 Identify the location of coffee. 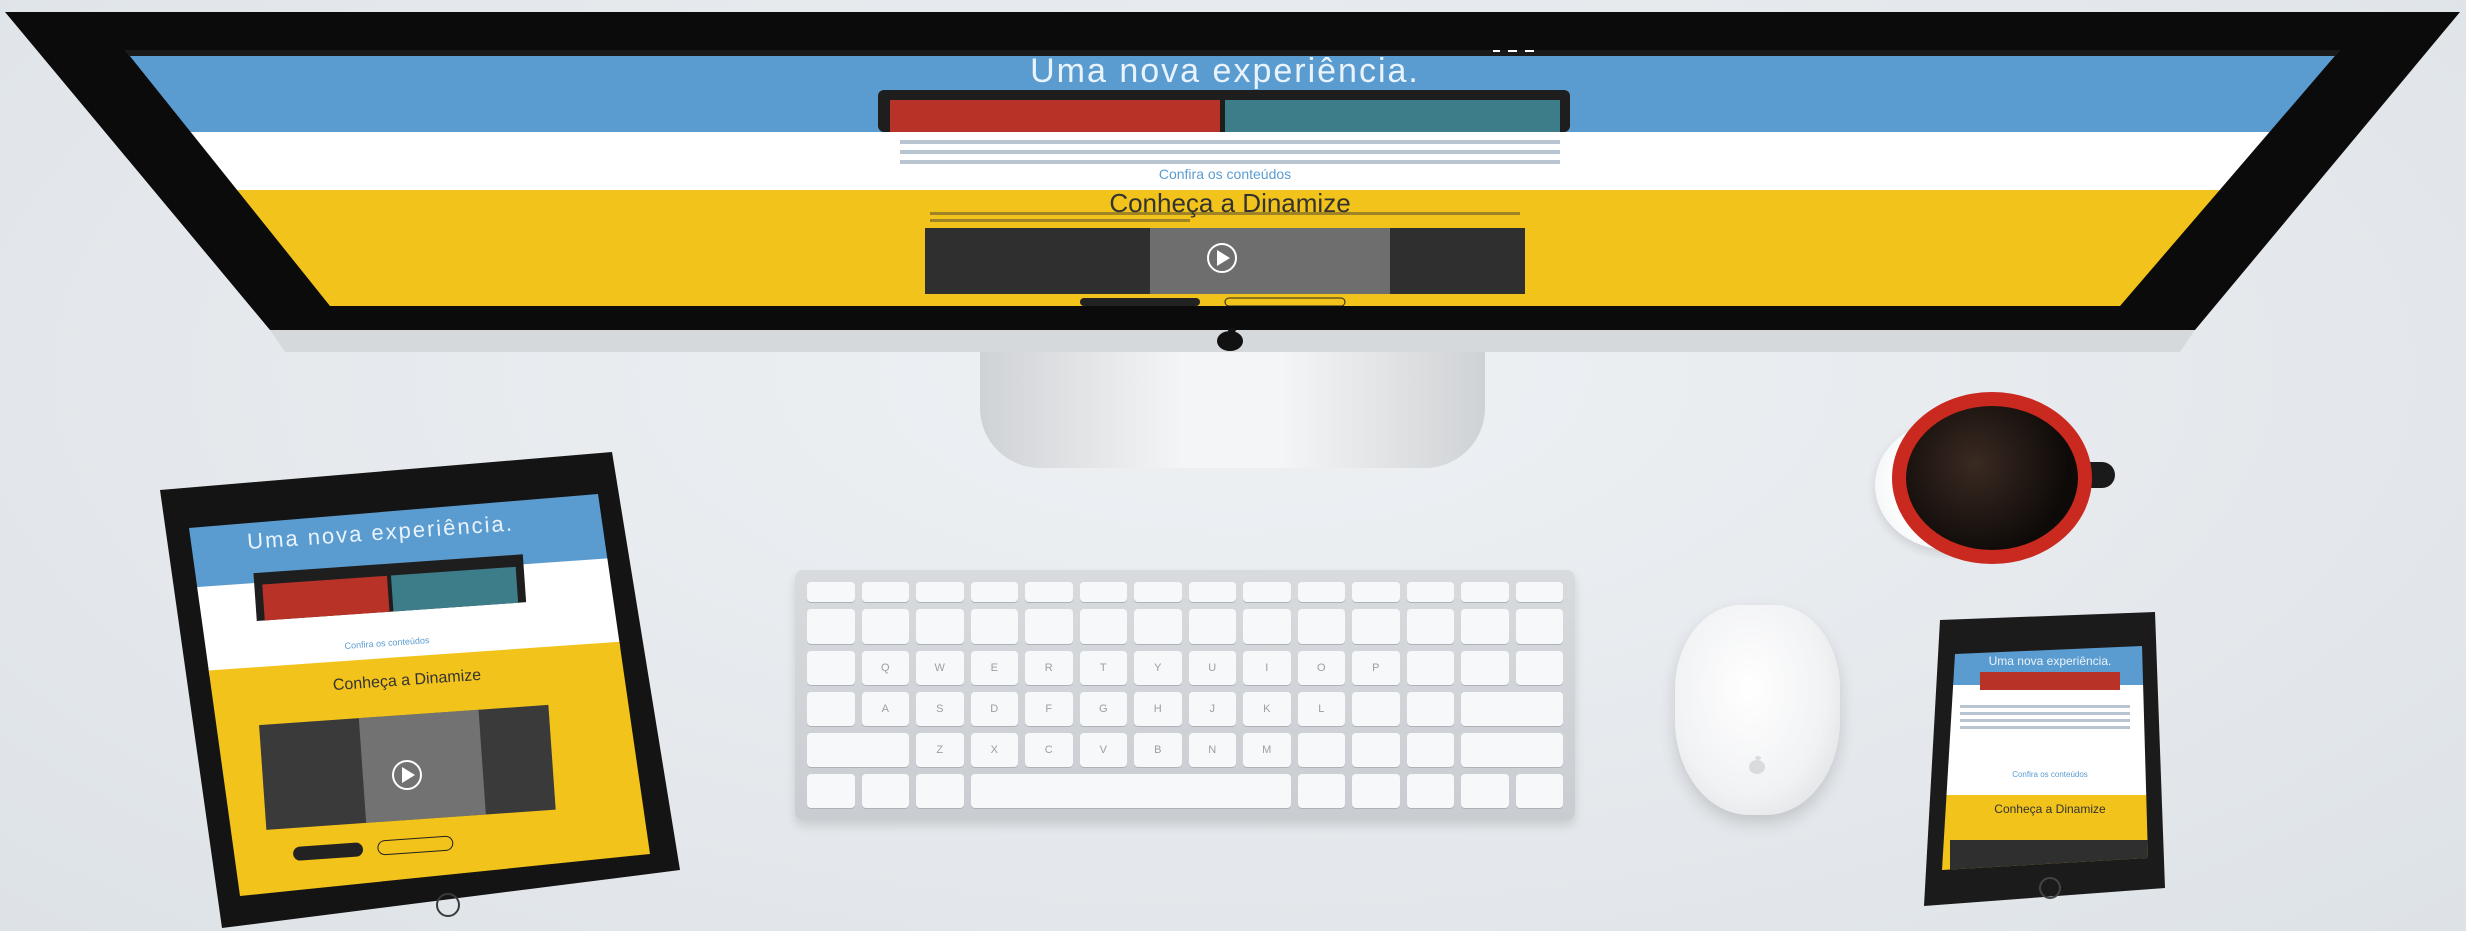
(1992, 478).